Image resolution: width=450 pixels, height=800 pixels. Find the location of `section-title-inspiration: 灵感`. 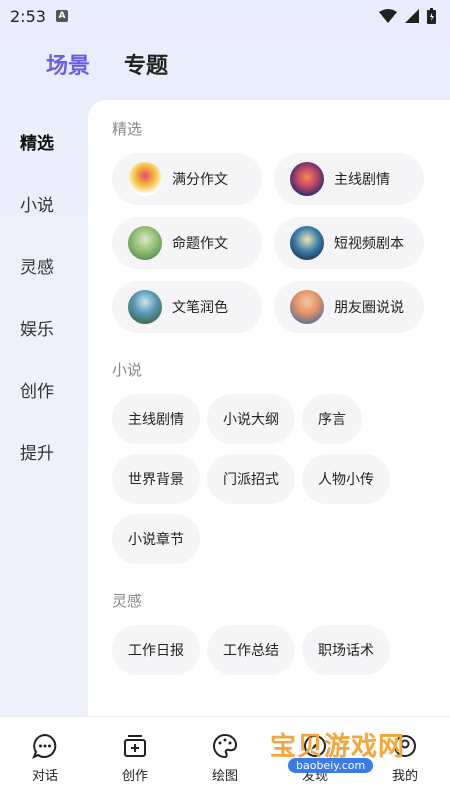

section-title-inspiration: 灵感 is located at coordinates (127, 601).